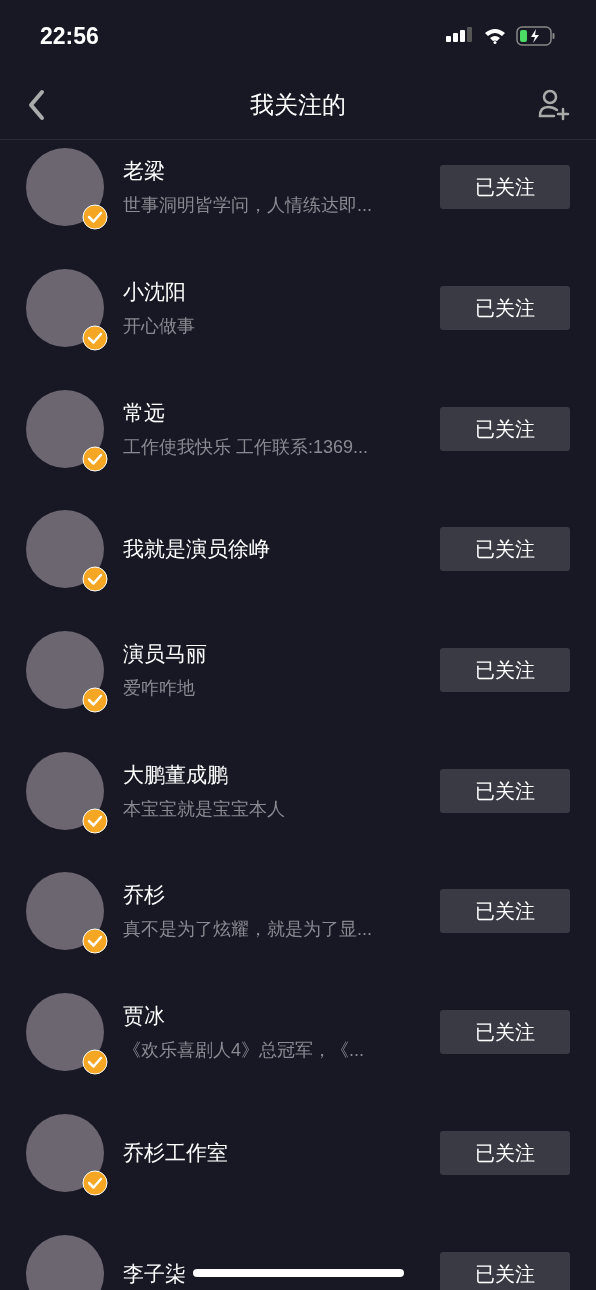 This screenshot has height=1290, width=596. Describe the element at coordinates (495, 36) in the screenshot. I see `wifi-icon` at that location.